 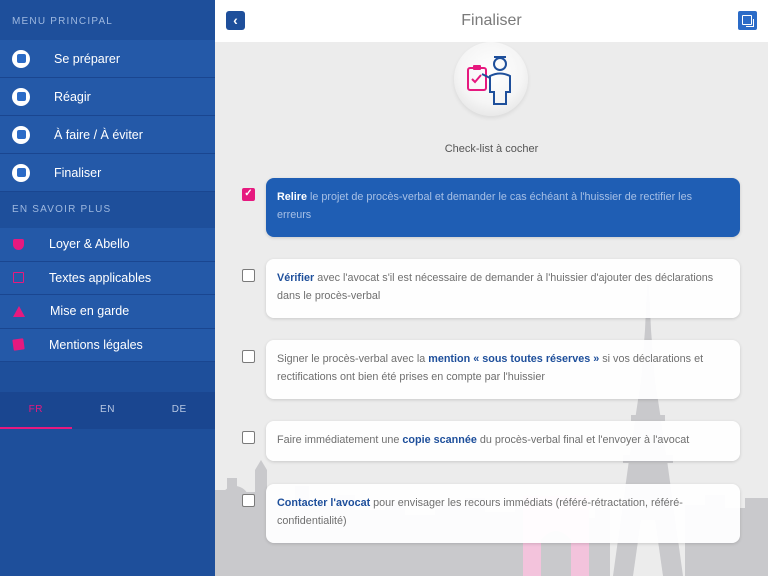 What do you see at coordinates (340, 440) in the screenshot?
I see `card-text-pre: Faire immédiatement une` at bounding box center [340, 440].